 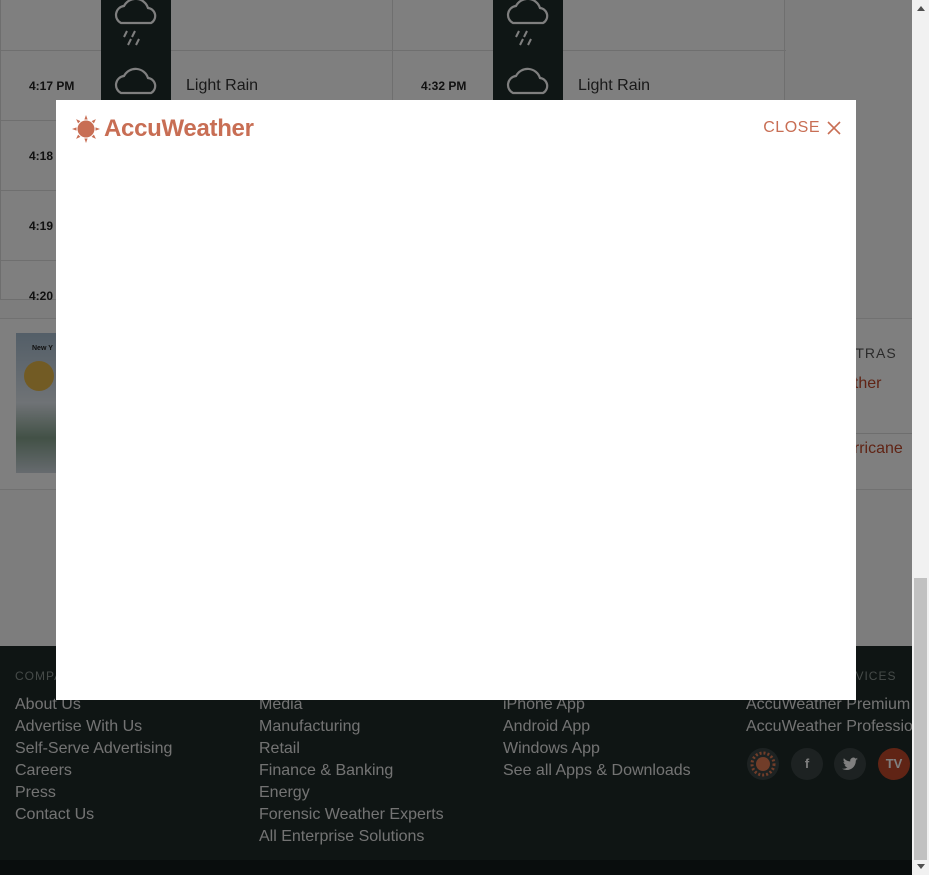 I want to click on scroll-up-arrow-icon, so click(x=920, y=8).